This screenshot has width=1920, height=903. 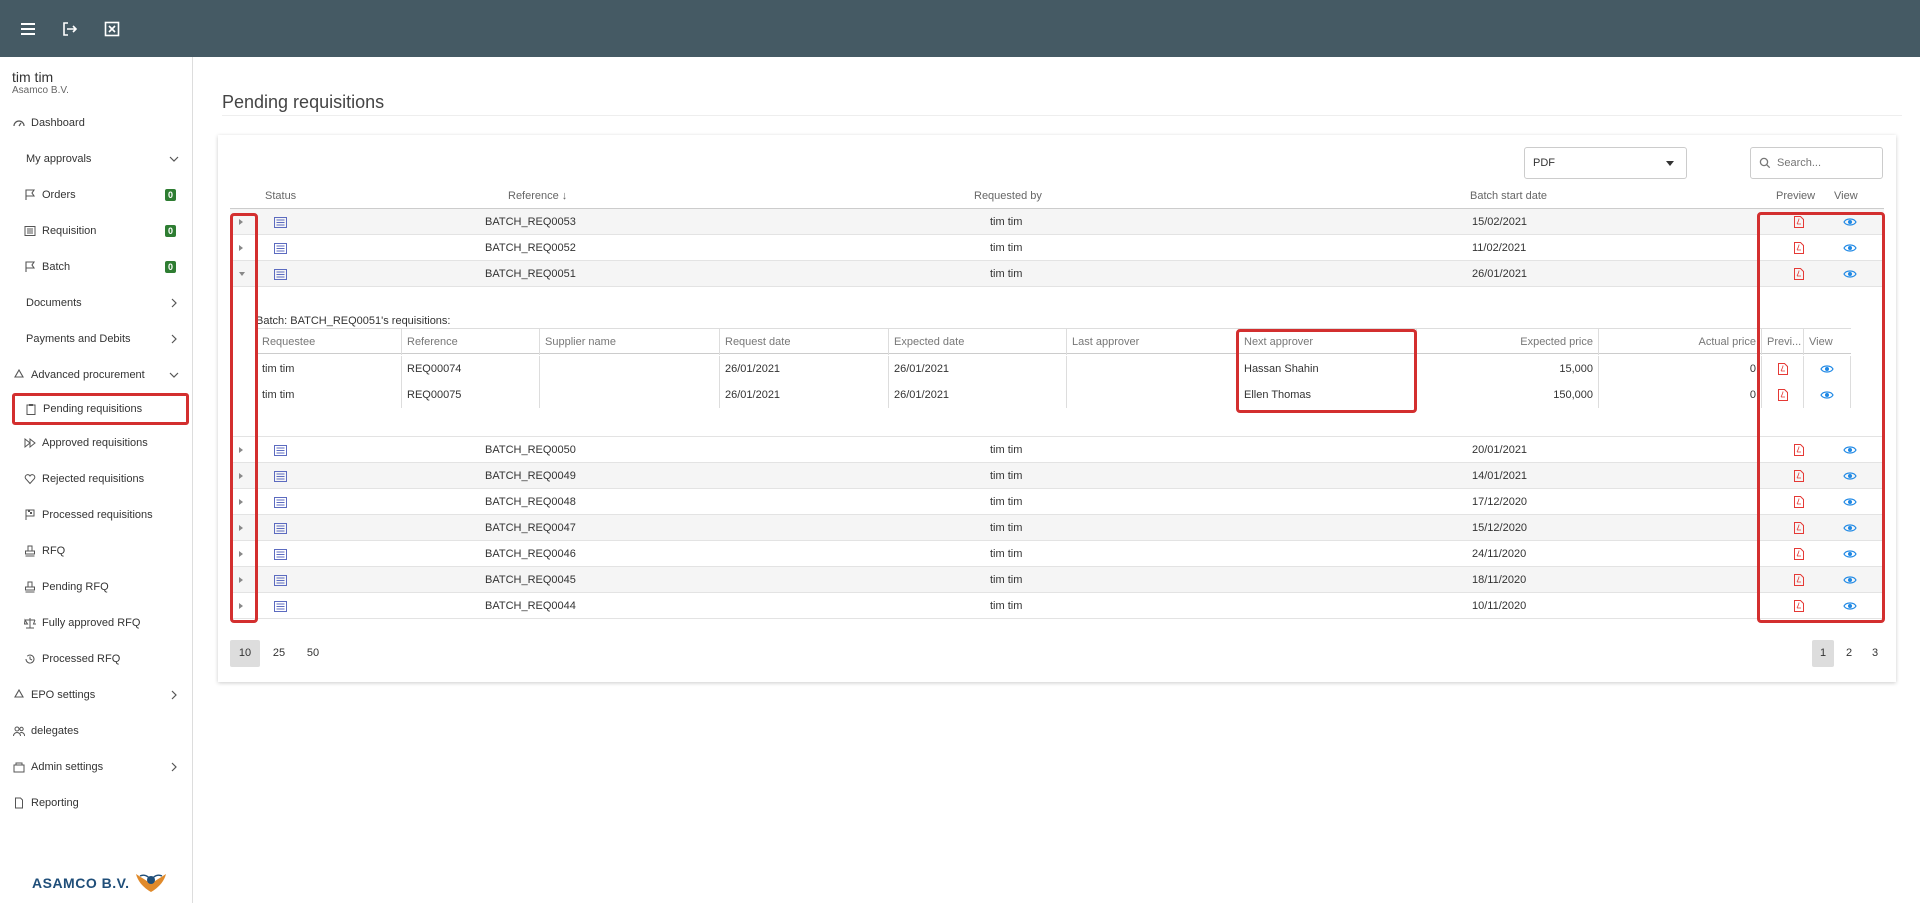 I want to click on sidebar-item-processed-rfq: Processed RFQ, so click(x=96, y=659).